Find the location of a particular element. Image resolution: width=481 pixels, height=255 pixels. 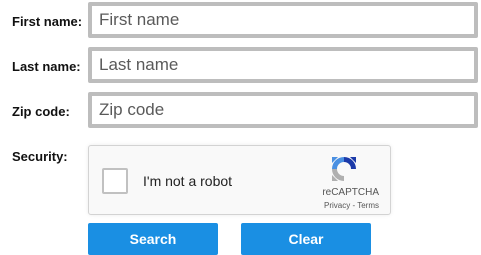

recaptcha-logo-icon is located at coordinates (344, 169).